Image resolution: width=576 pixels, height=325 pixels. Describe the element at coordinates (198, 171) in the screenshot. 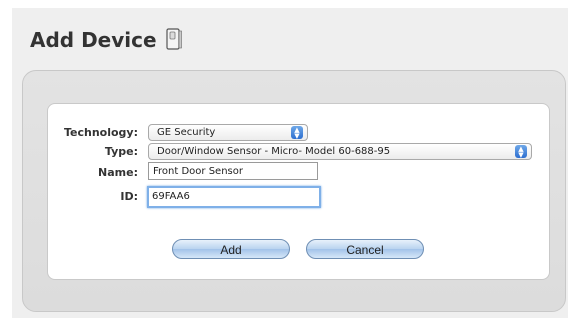

I see `name-field-value: Front Door Sensor` at that location.